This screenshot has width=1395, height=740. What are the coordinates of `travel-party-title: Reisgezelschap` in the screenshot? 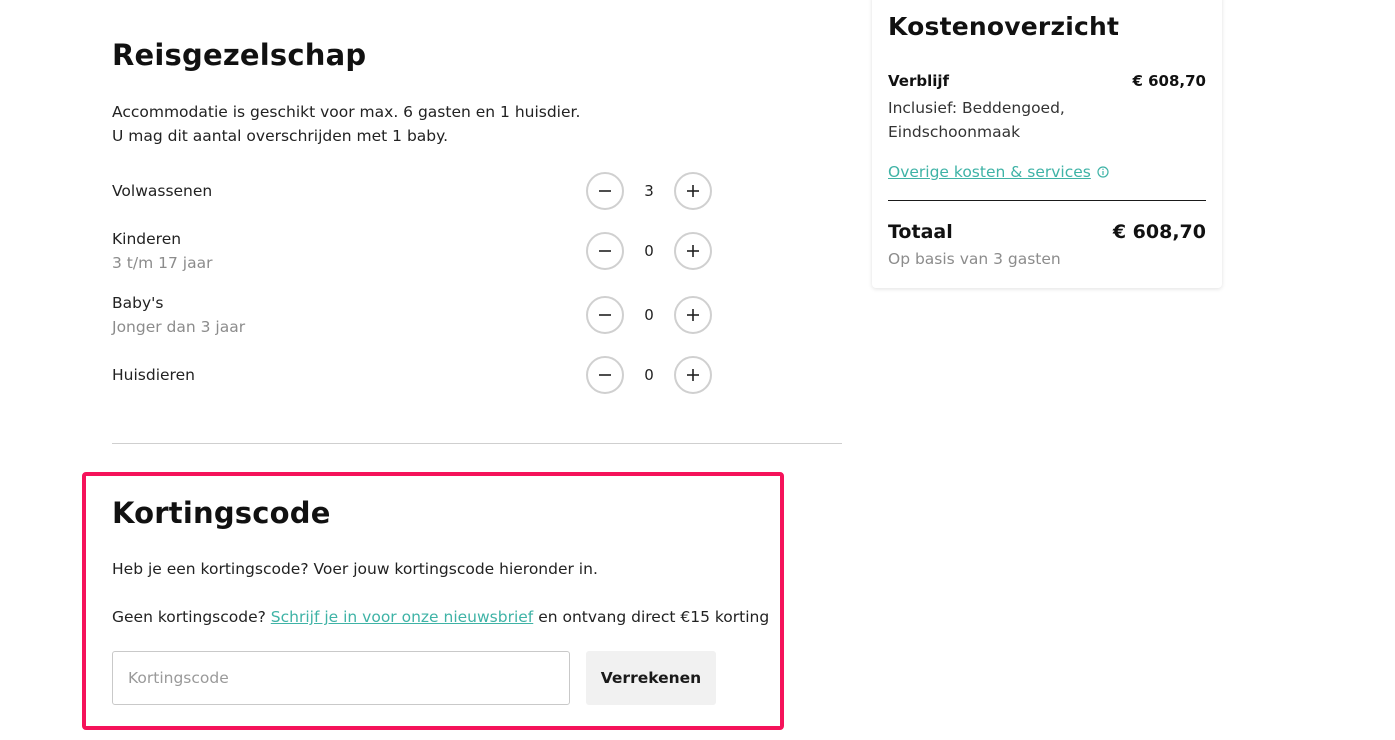 It's located at (239, 55).